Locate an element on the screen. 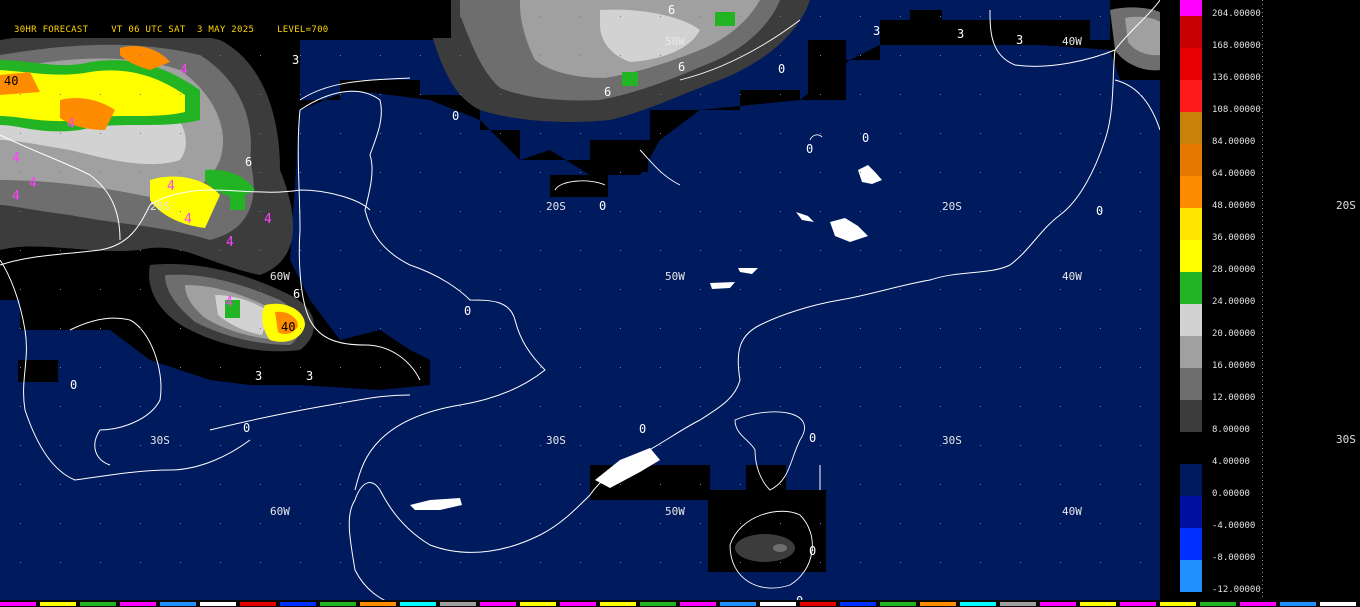  contour-label-3: 3 is located at coordinates (960, 34).